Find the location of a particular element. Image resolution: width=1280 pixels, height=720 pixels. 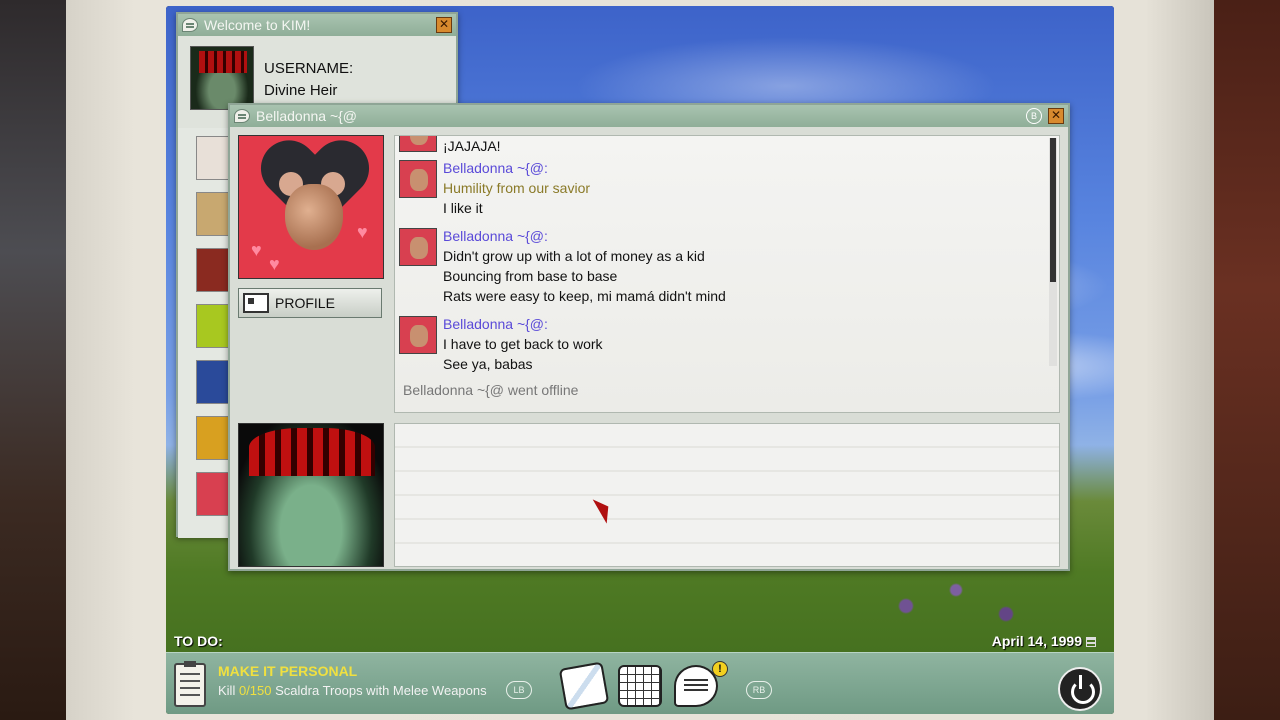

quest-prefix: Kill is located at coordinates (227, 690).